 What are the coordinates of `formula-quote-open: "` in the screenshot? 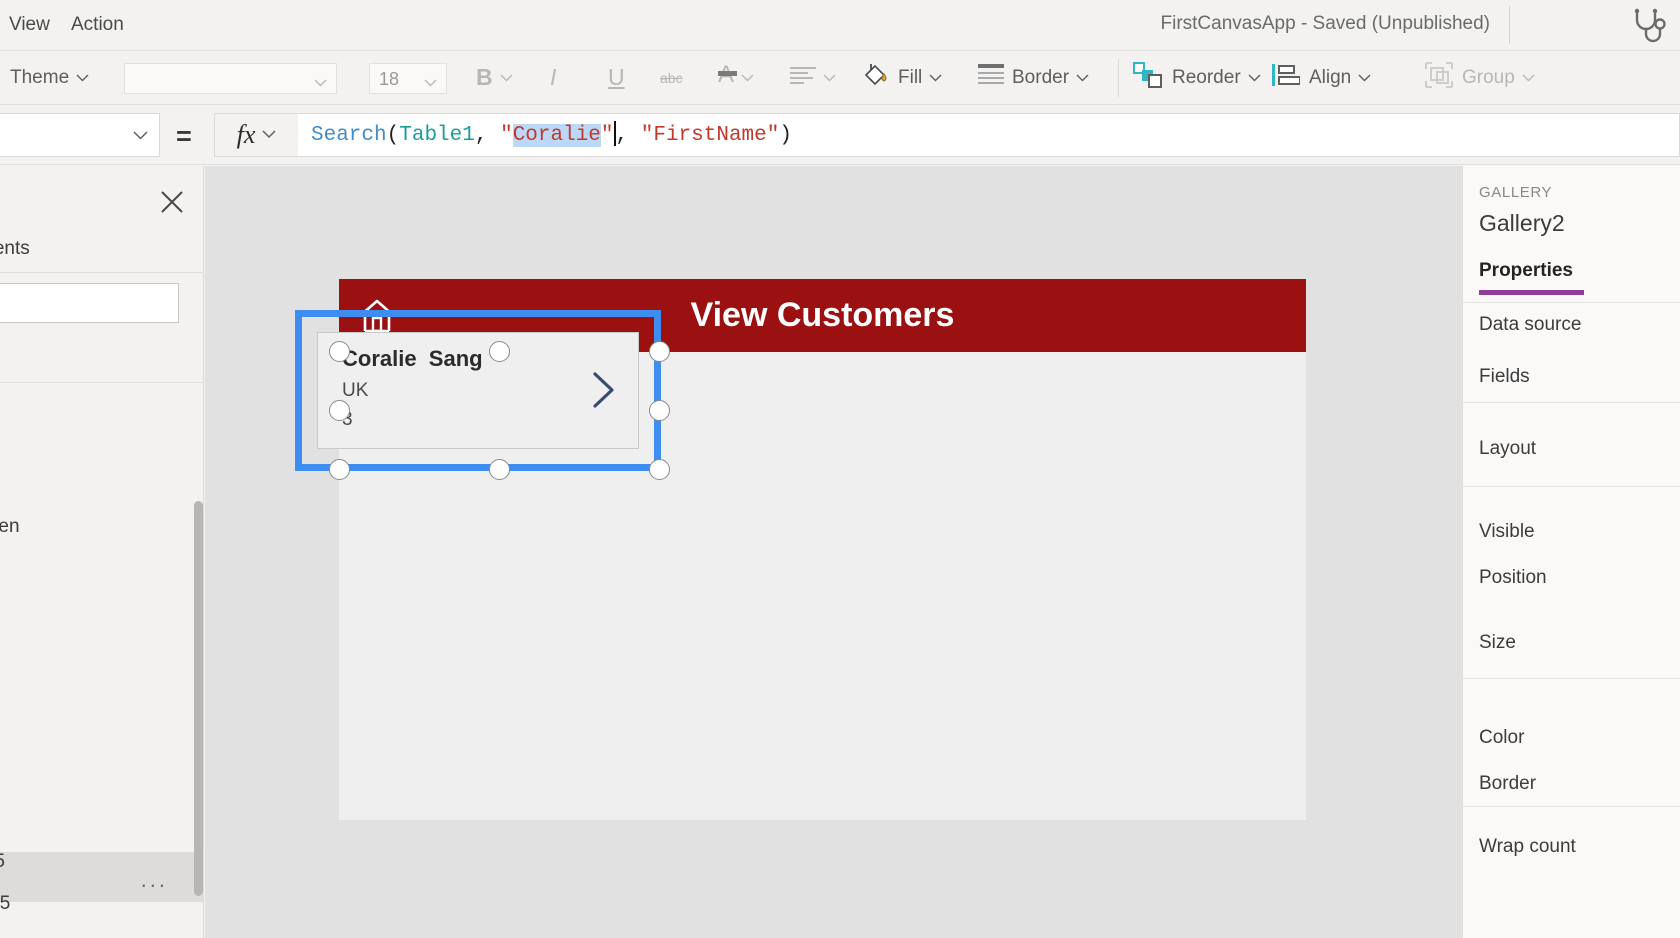 It's located at (506, 135).